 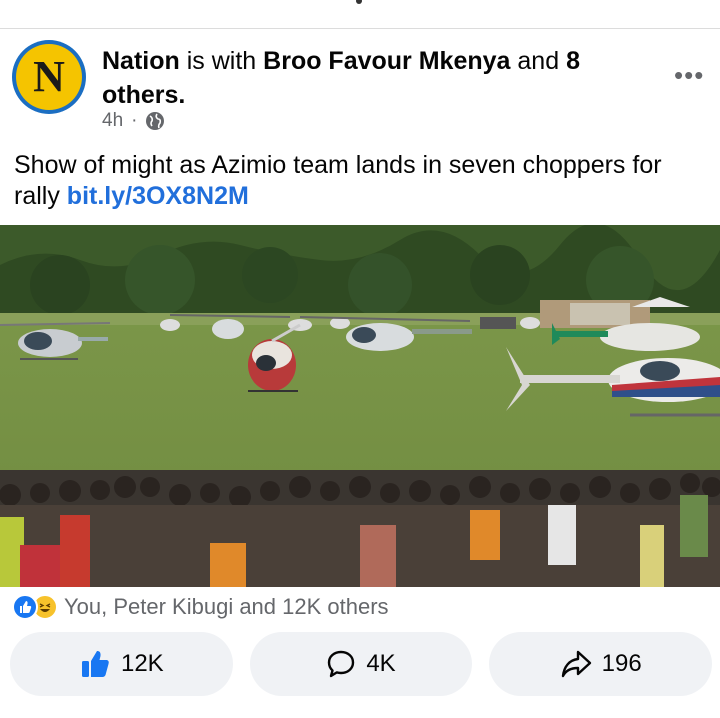 What do you see at coordinates (25, 607) in the screenshot?
I see `like-reaction-icon` at bounding box center [25, 607].